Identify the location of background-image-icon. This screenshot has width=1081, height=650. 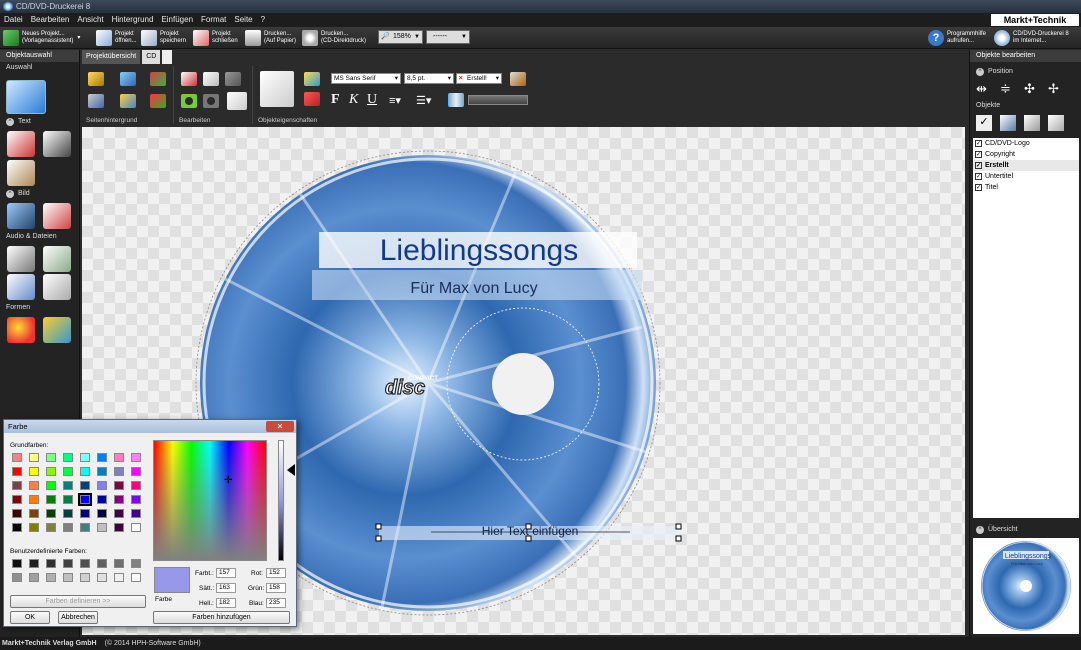
(128, 79).